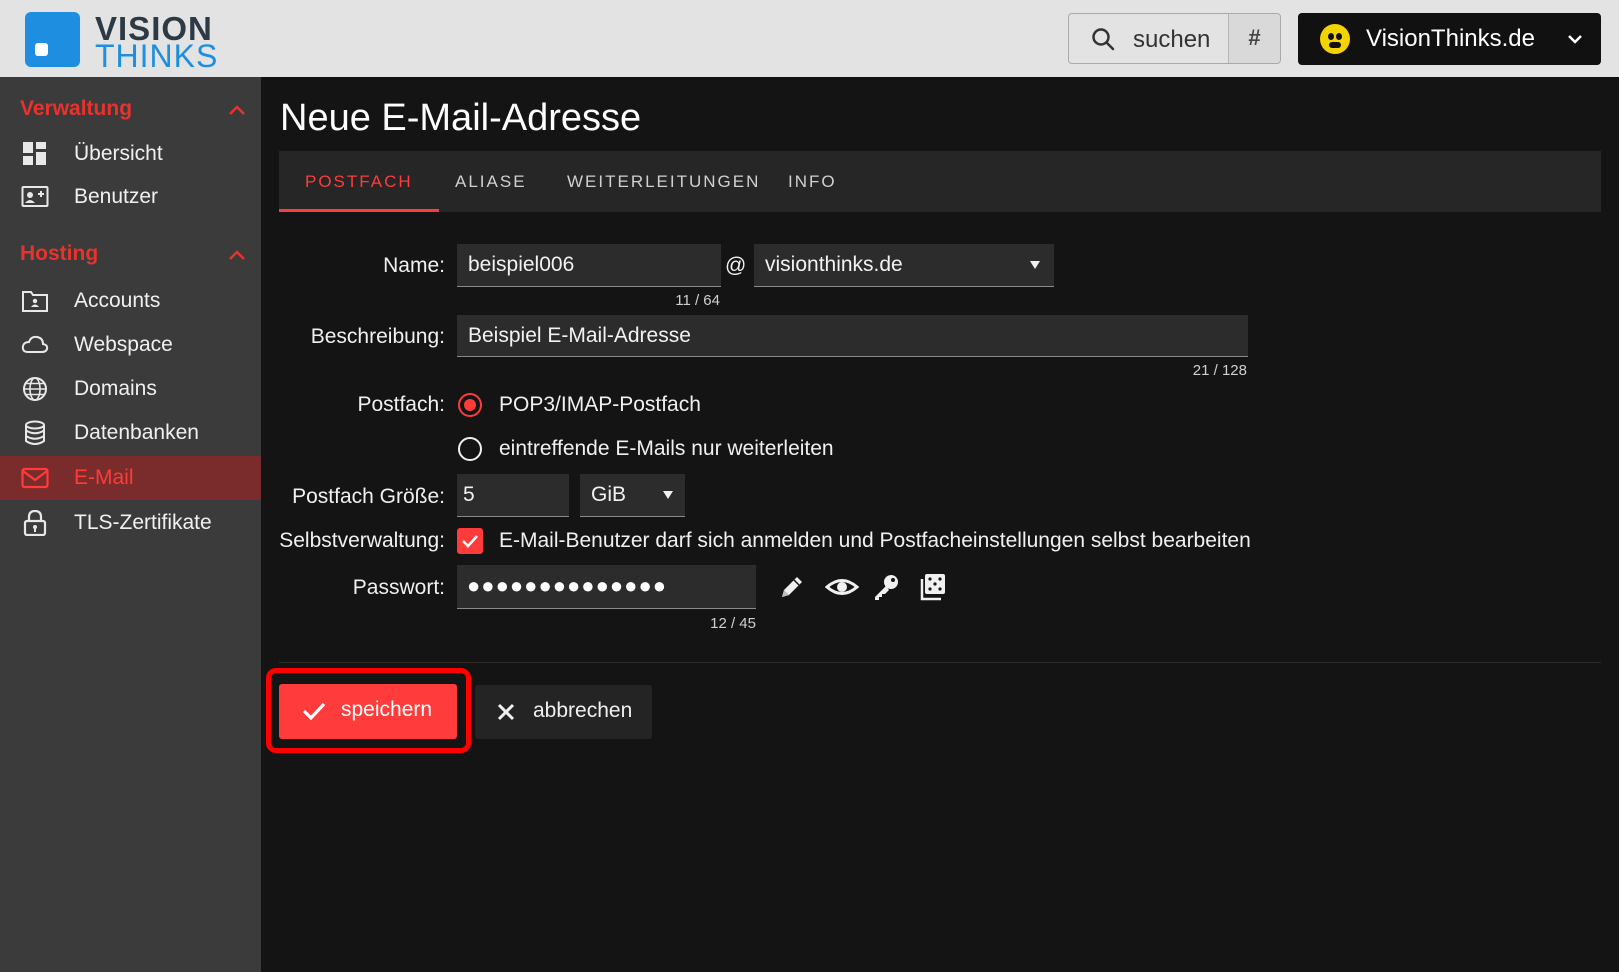  What do you see at coordinates (886, 587) in the screenshot?
I see `key-icon` at bounding box center [886, 587].